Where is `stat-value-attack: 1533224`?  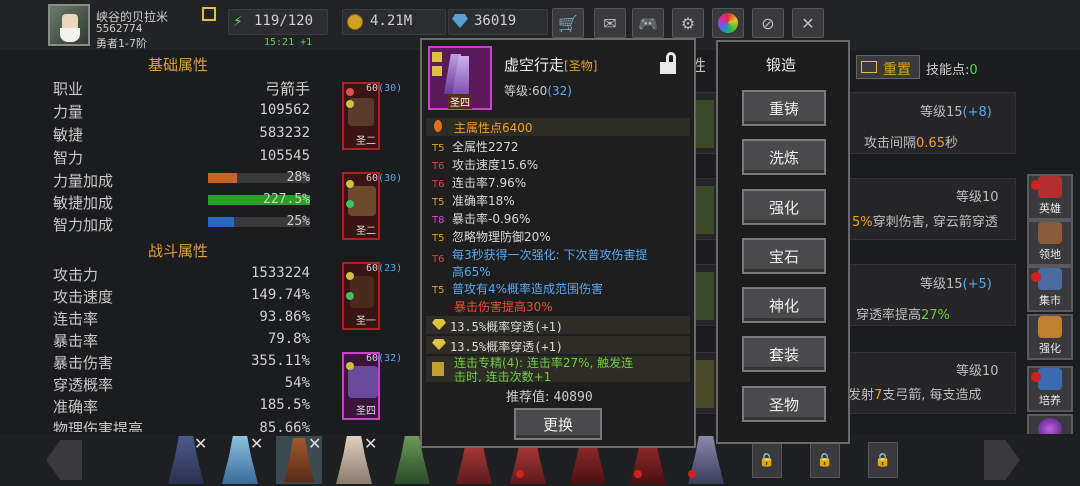
stat-value-attack: 1533224 is located at coordinates (280, 273).